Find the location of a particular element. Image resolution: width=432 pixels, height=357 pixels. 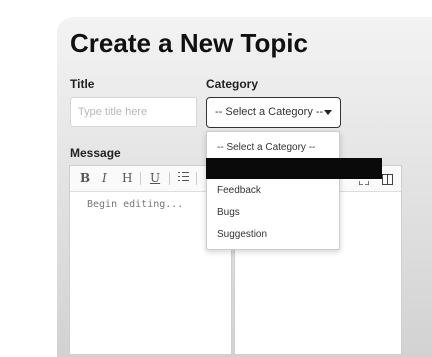

message-label: Message is located at coordinates (95, 153).